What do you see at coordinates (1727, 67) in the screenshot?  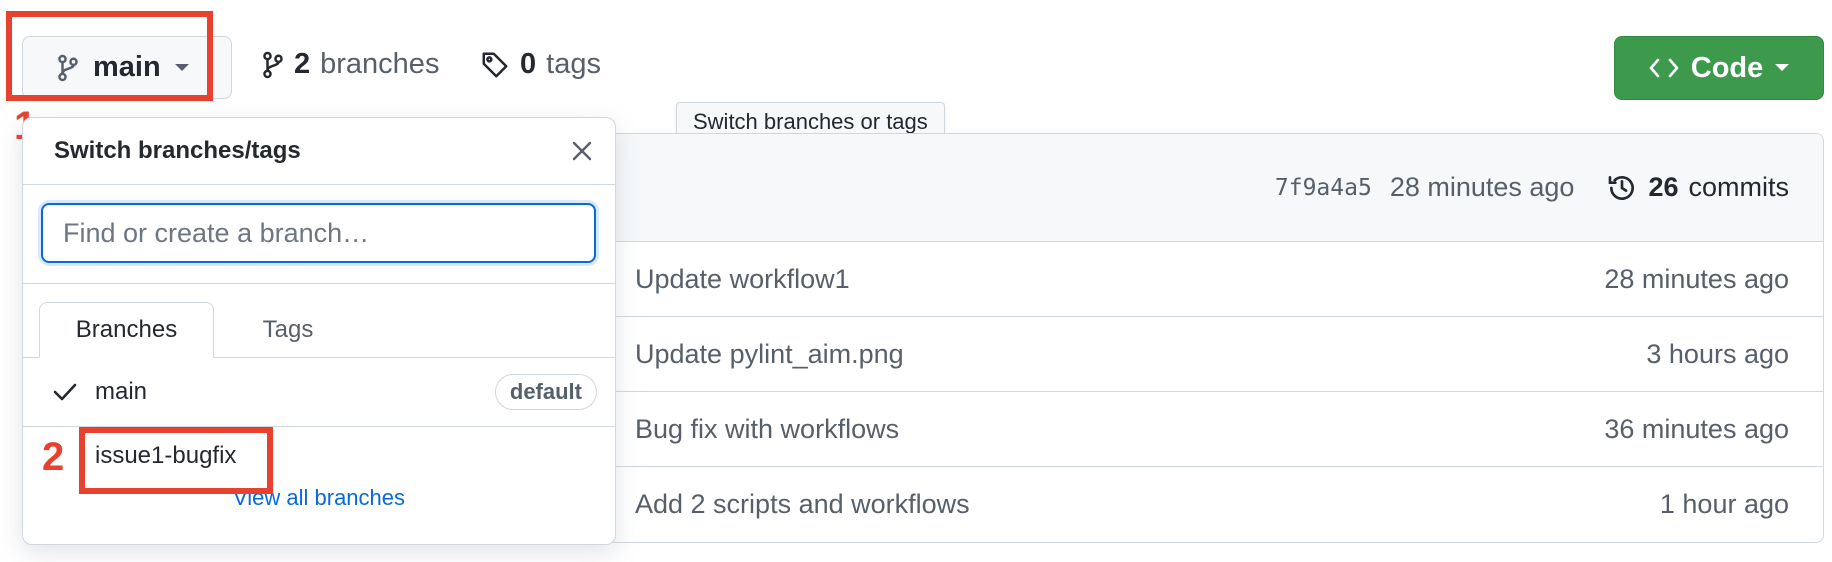 I see `code-button-label: Code` at bounding box center [1727, 67].